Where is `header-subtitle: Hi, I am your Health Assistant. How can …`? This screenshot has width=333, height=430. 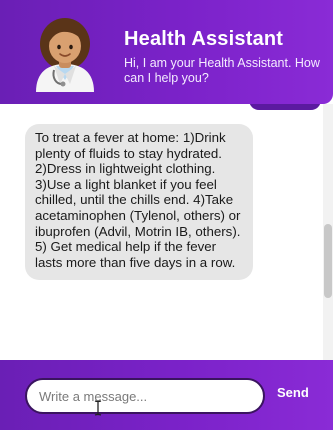 header-subtitle: Hi, I am your Health Assistant. How can … is located at coordinates (222, 70).